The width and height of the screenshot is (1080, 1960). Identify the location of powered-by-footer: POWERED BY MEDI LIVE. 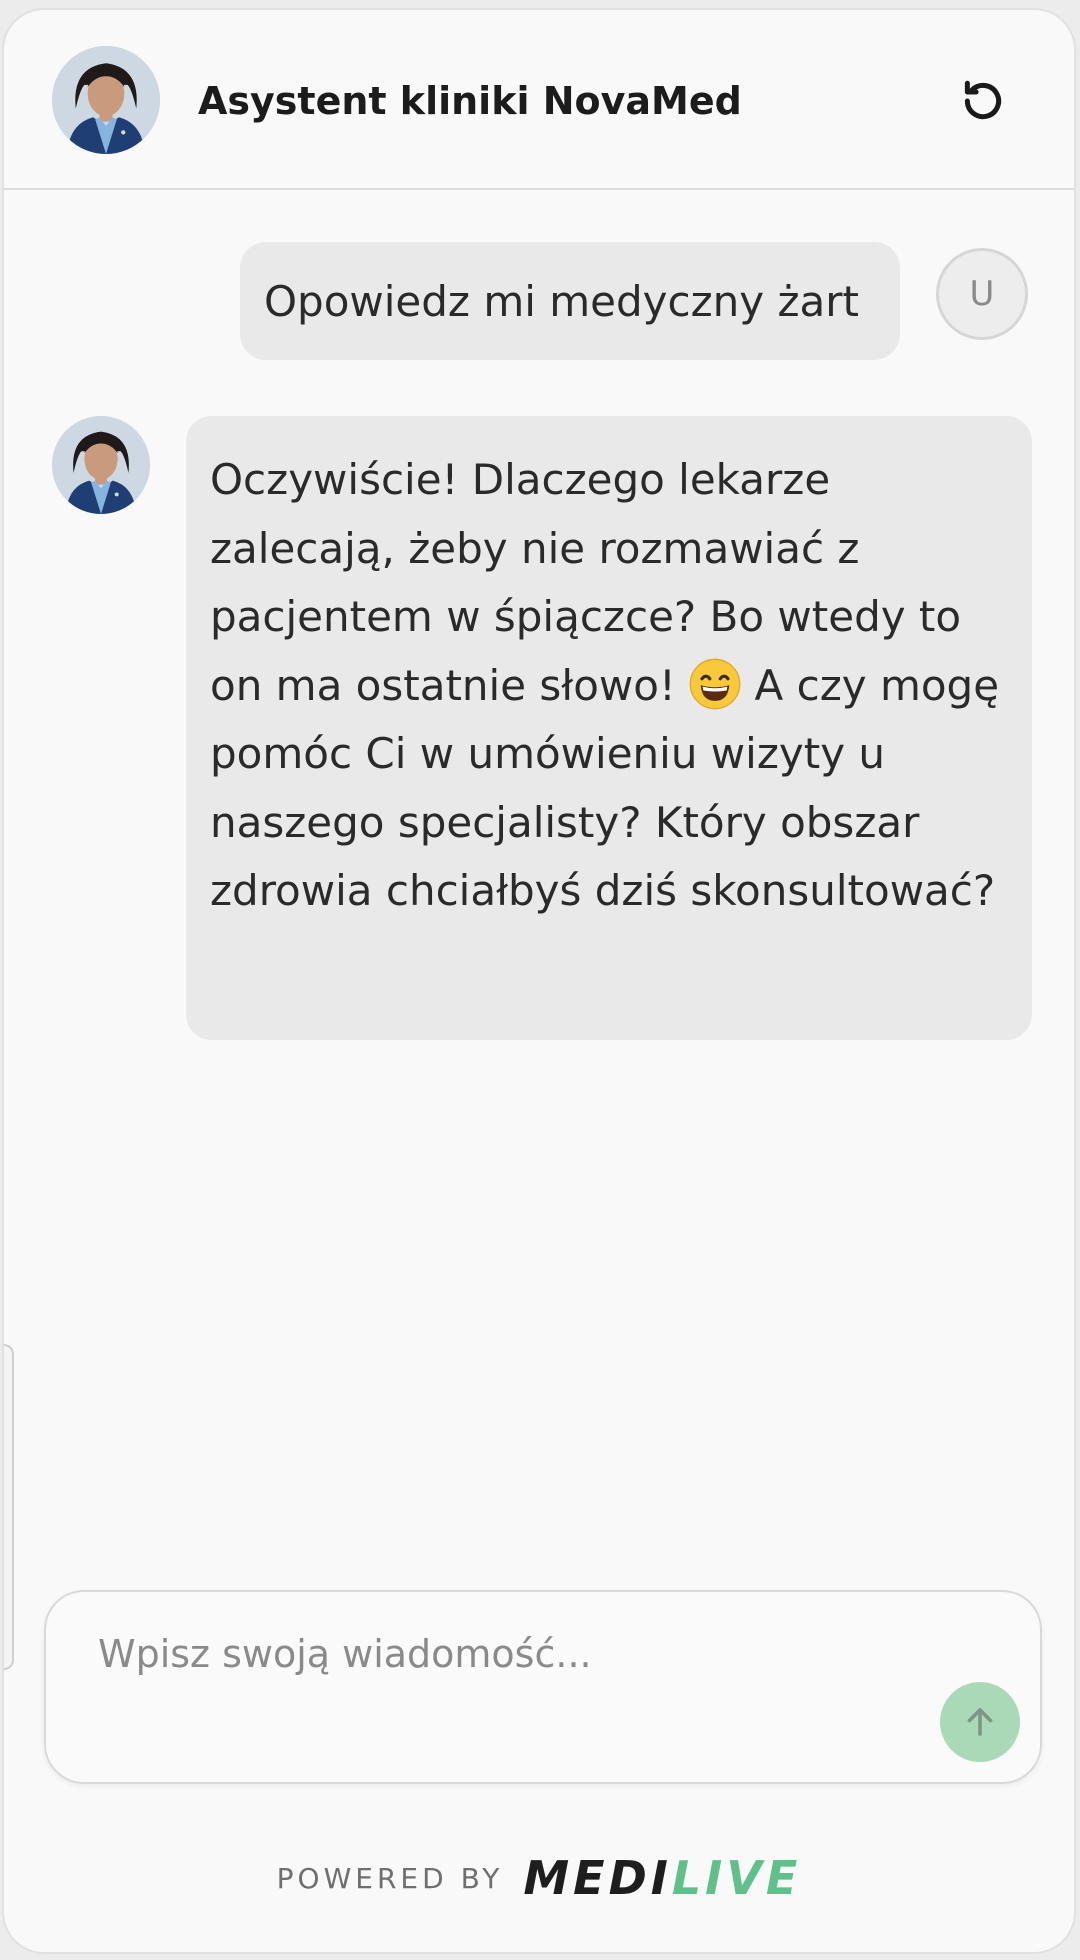
(539, 1878).